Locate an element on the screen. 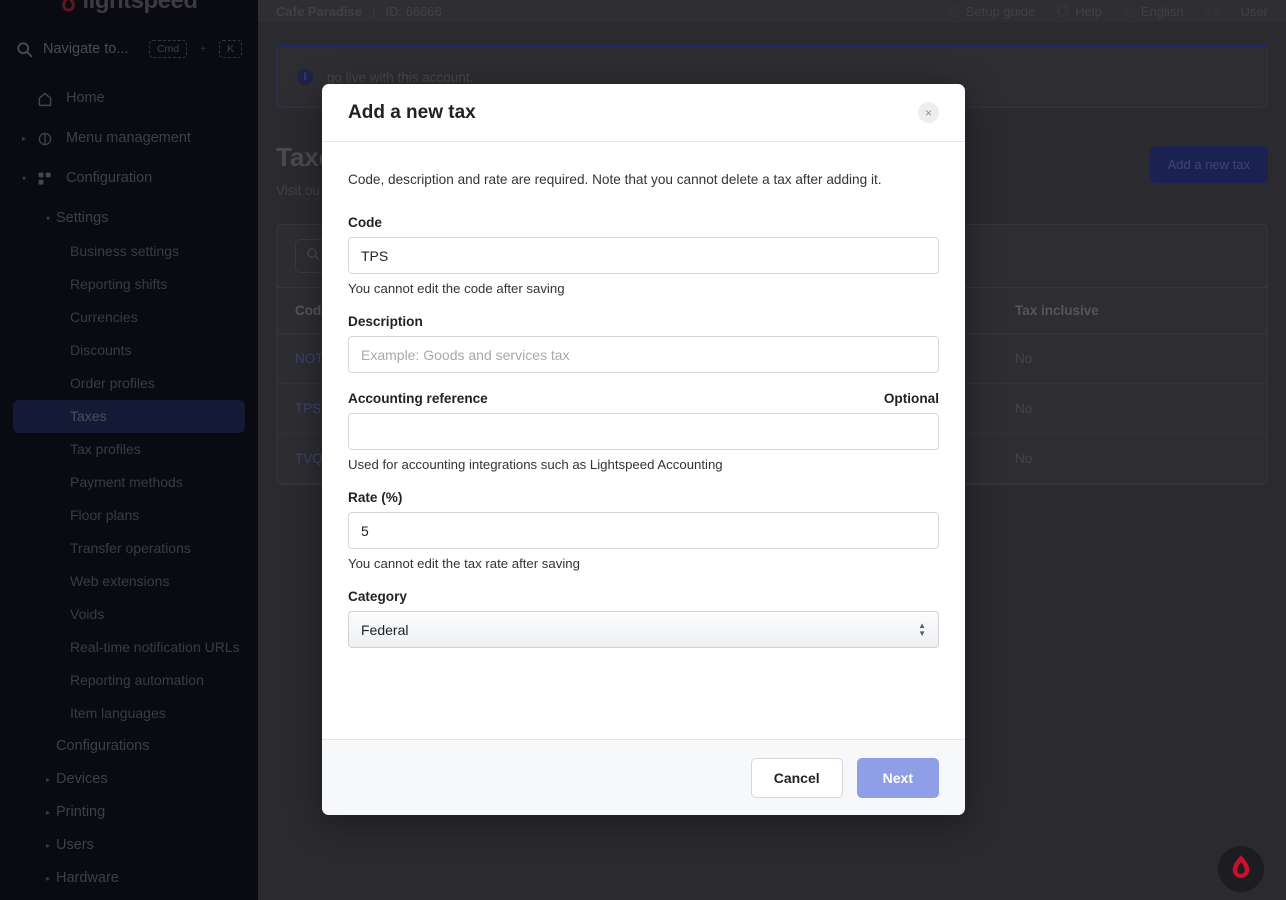 The image size is (1286, 900). sidebar-item-configurations: Configurations is located at coordinates (129, 746).